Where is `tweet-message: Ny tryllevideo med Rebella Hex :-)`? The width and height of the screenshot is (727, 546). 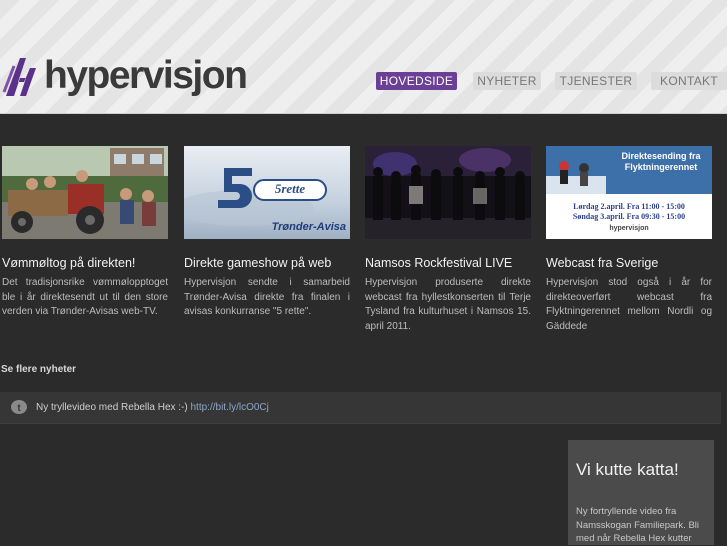 tweet-message: Ny tryllevideo med Rebella Hex :-) is located at coordinates (112, 407).